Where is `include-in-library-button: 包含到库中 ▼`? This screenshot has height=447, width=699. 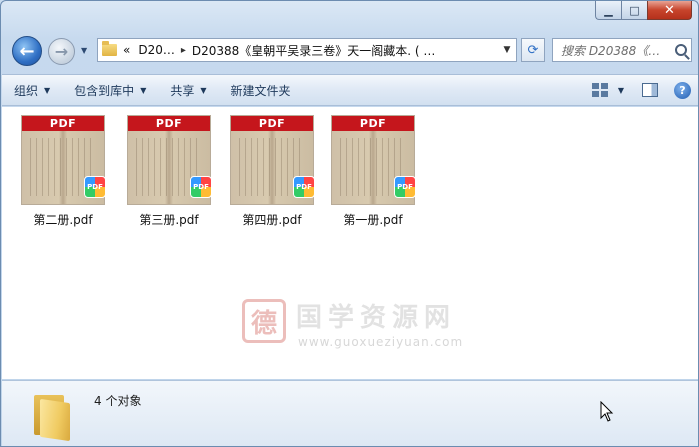
include-in-library-button: 包含到库中 ▼ is located at coordinates (110, 90).